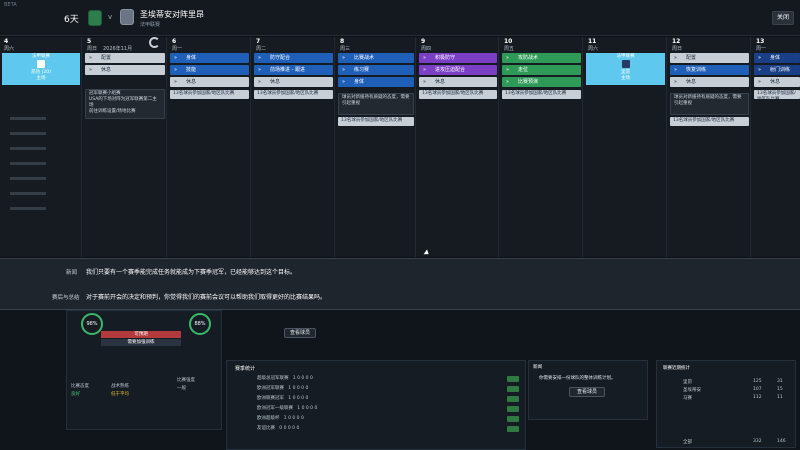 This screenshot has width=800, height=450. Describe the element at coordinates (282, 398) in the screenshot. I see `table-row: 欧洲联赛冠军 1 0 0 0 0` at that location.